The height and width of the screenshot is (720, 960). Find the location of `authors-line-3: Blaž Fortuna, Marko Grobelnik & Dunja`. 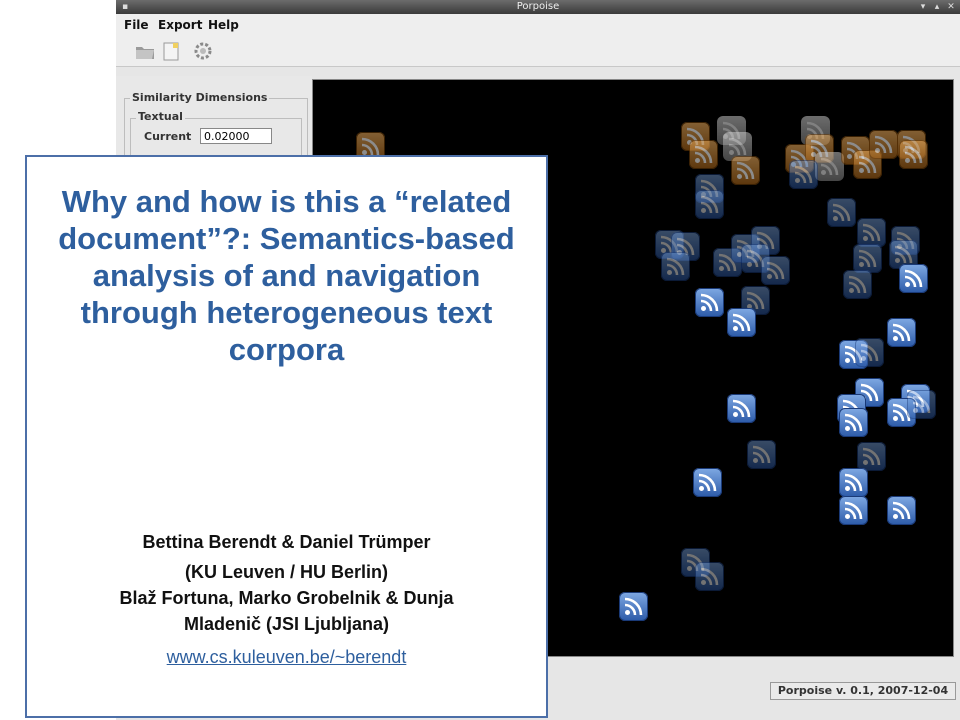

authors-line-3: Blaž Fortuna, Marko Grobelnik & Dunja is located at coordinates (286, 598).